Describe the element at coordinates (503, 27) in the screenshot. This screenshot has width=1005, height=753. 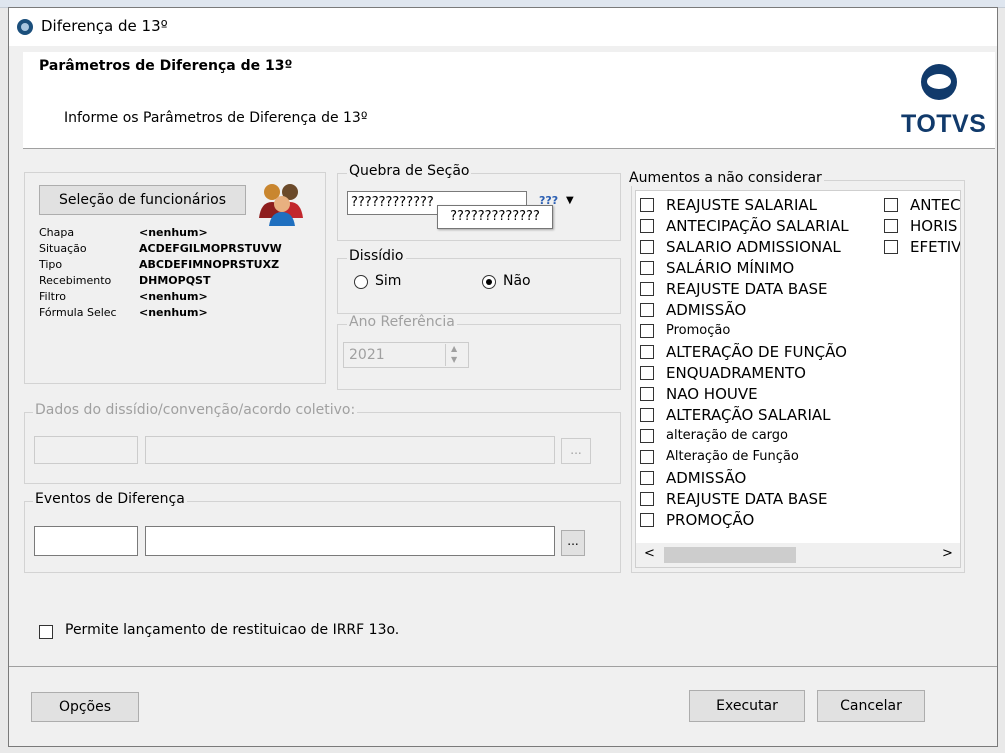
I see `title-bar: Diferença de 13º` at that location.